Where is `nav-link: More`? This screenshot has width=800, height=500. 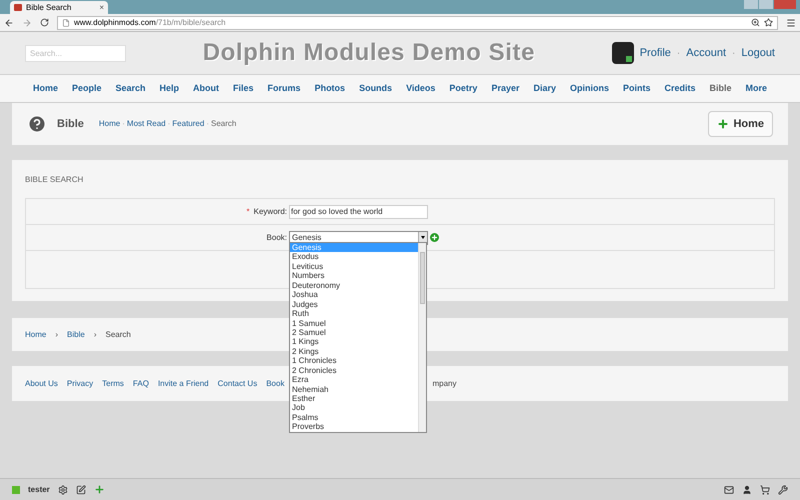 nav-link: More is located at coordinates (757, 89).